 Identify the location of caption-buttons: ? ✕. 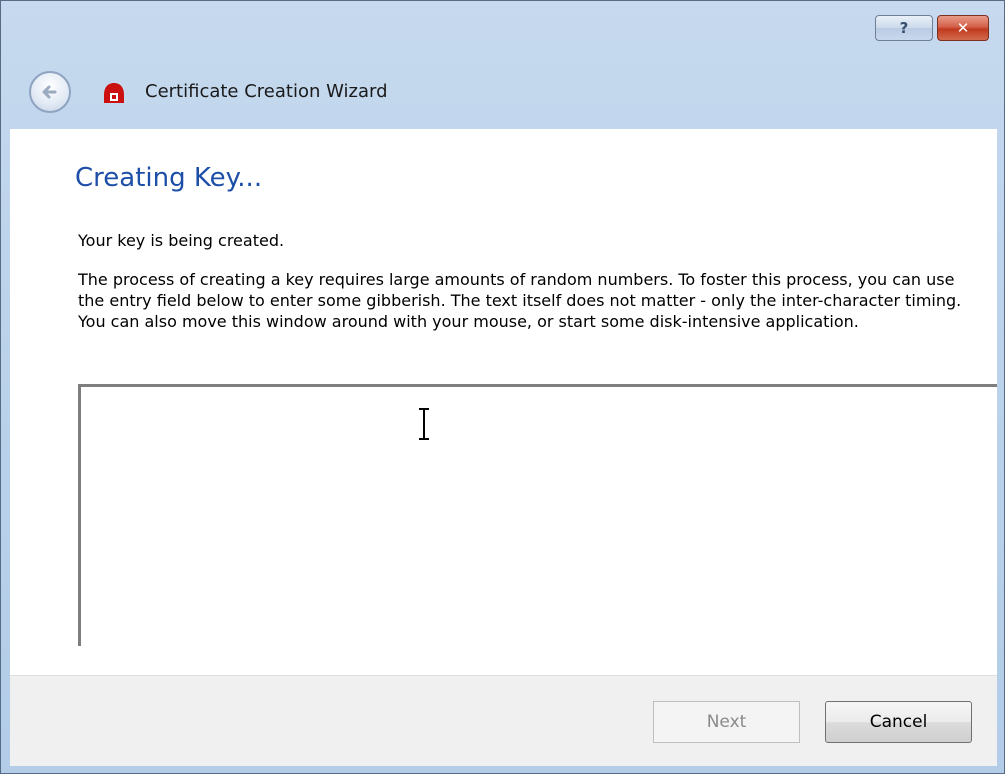
(932, 28).